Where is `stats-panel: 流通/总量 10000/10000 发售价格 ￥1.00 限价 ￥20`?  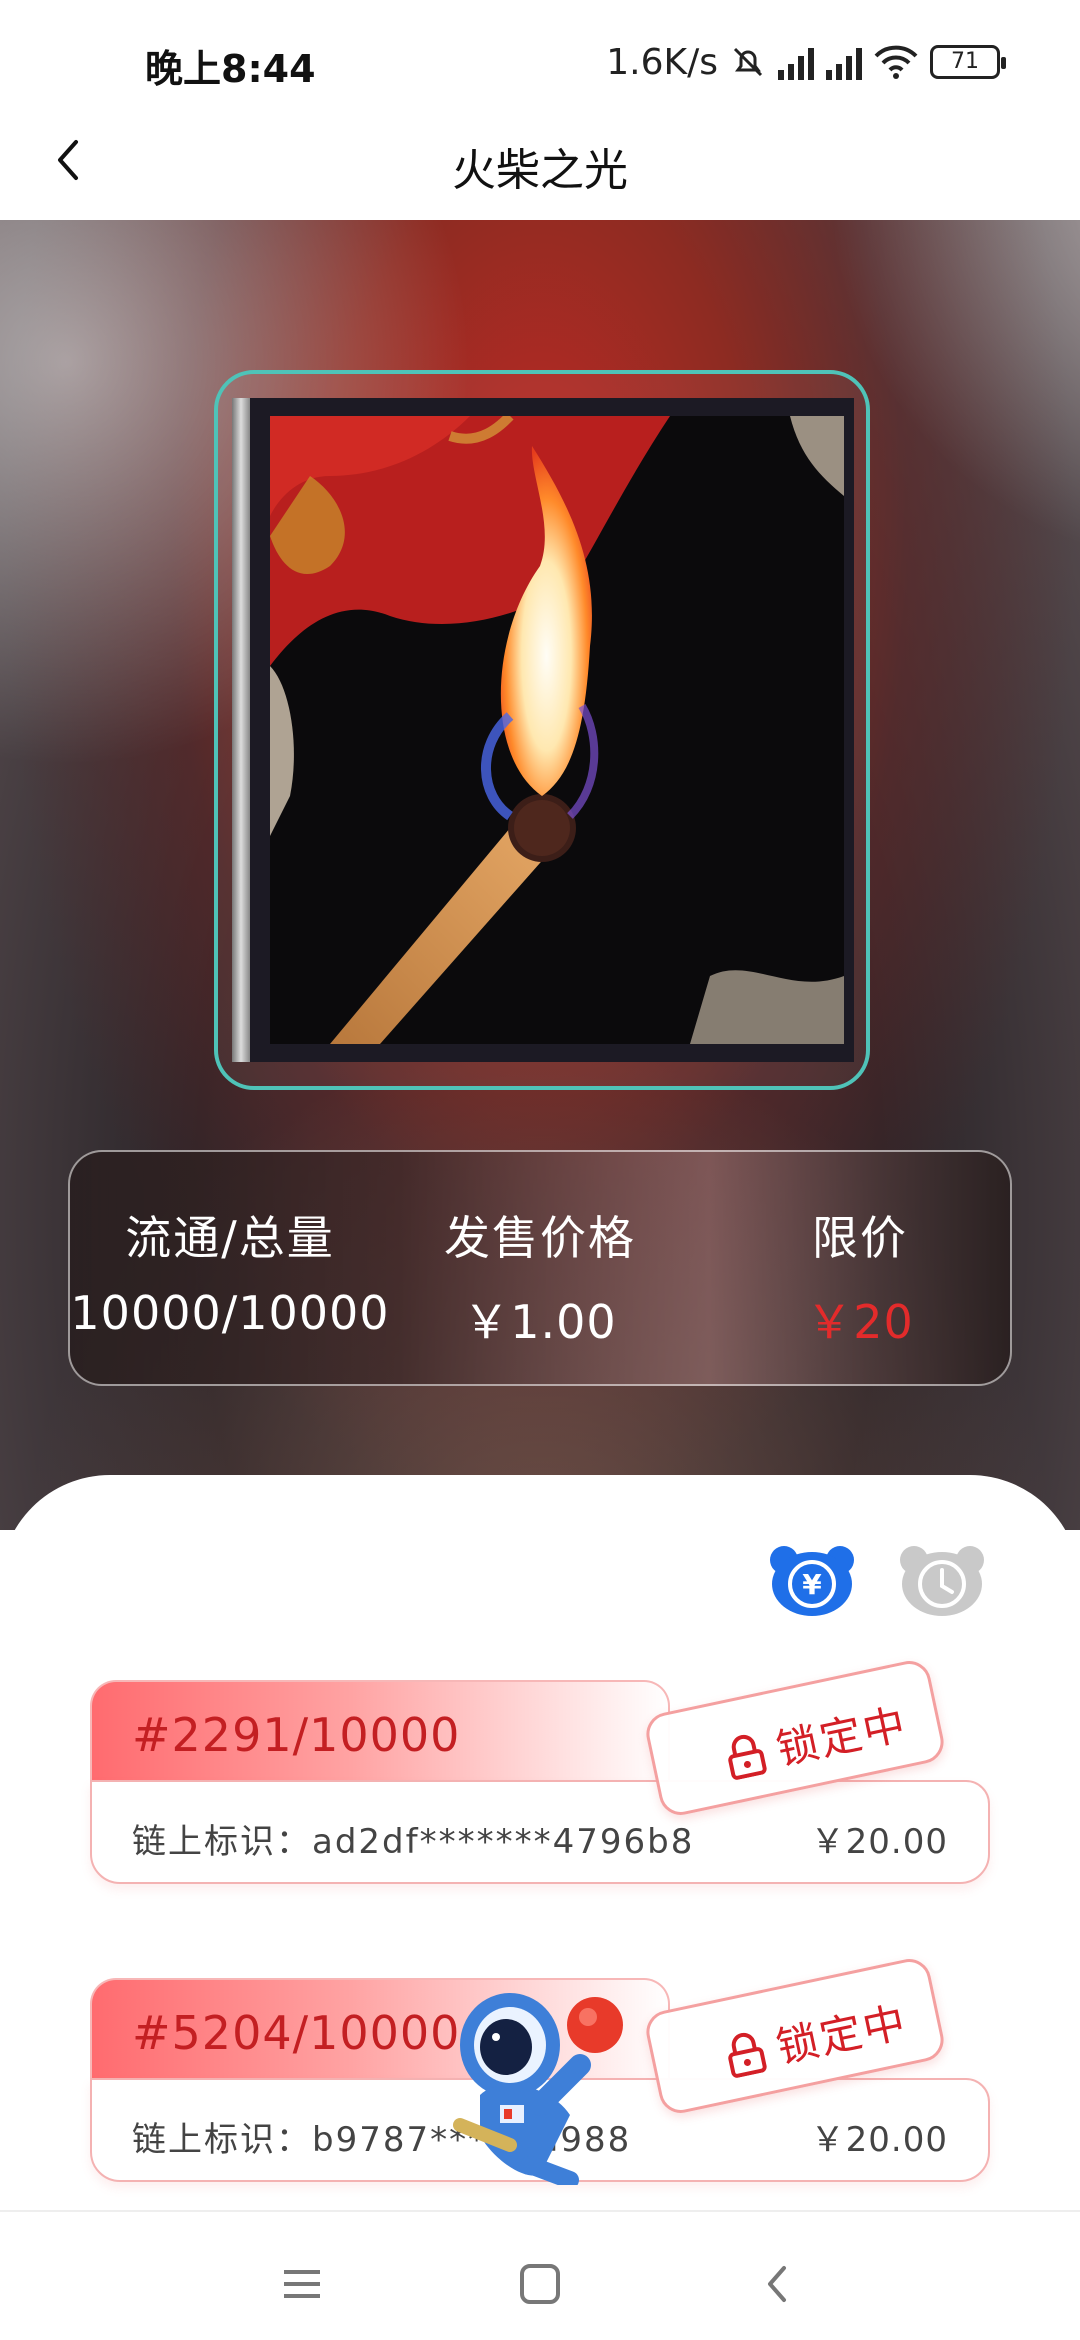
stats-panel: 流通/总量 10000/10000 发售价格 ￥1.00 限价 ￥20 is located at coordinates (540, 1268).